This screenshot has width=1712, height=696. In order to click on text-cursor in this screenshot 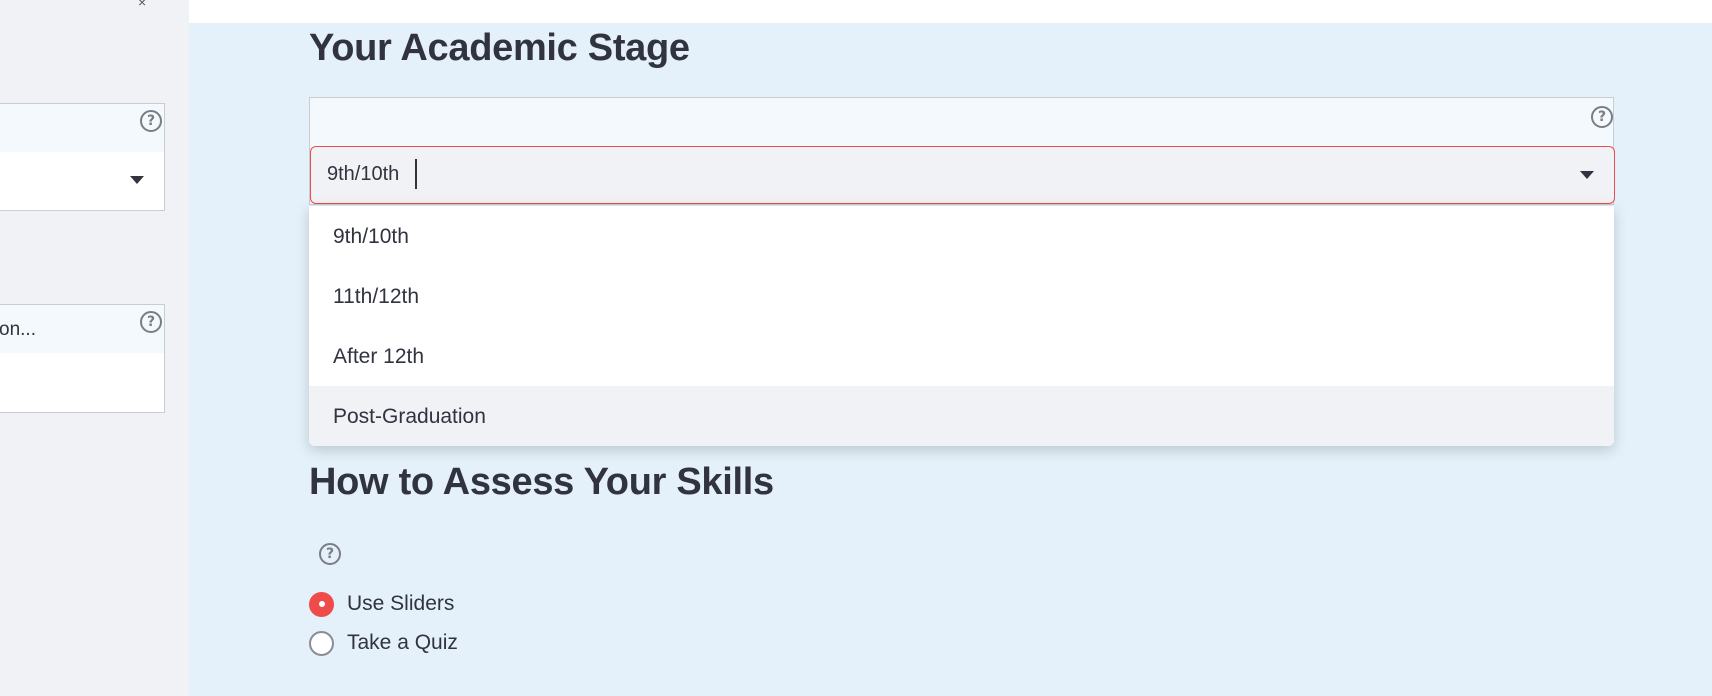, I will do `click(416, 174)`.